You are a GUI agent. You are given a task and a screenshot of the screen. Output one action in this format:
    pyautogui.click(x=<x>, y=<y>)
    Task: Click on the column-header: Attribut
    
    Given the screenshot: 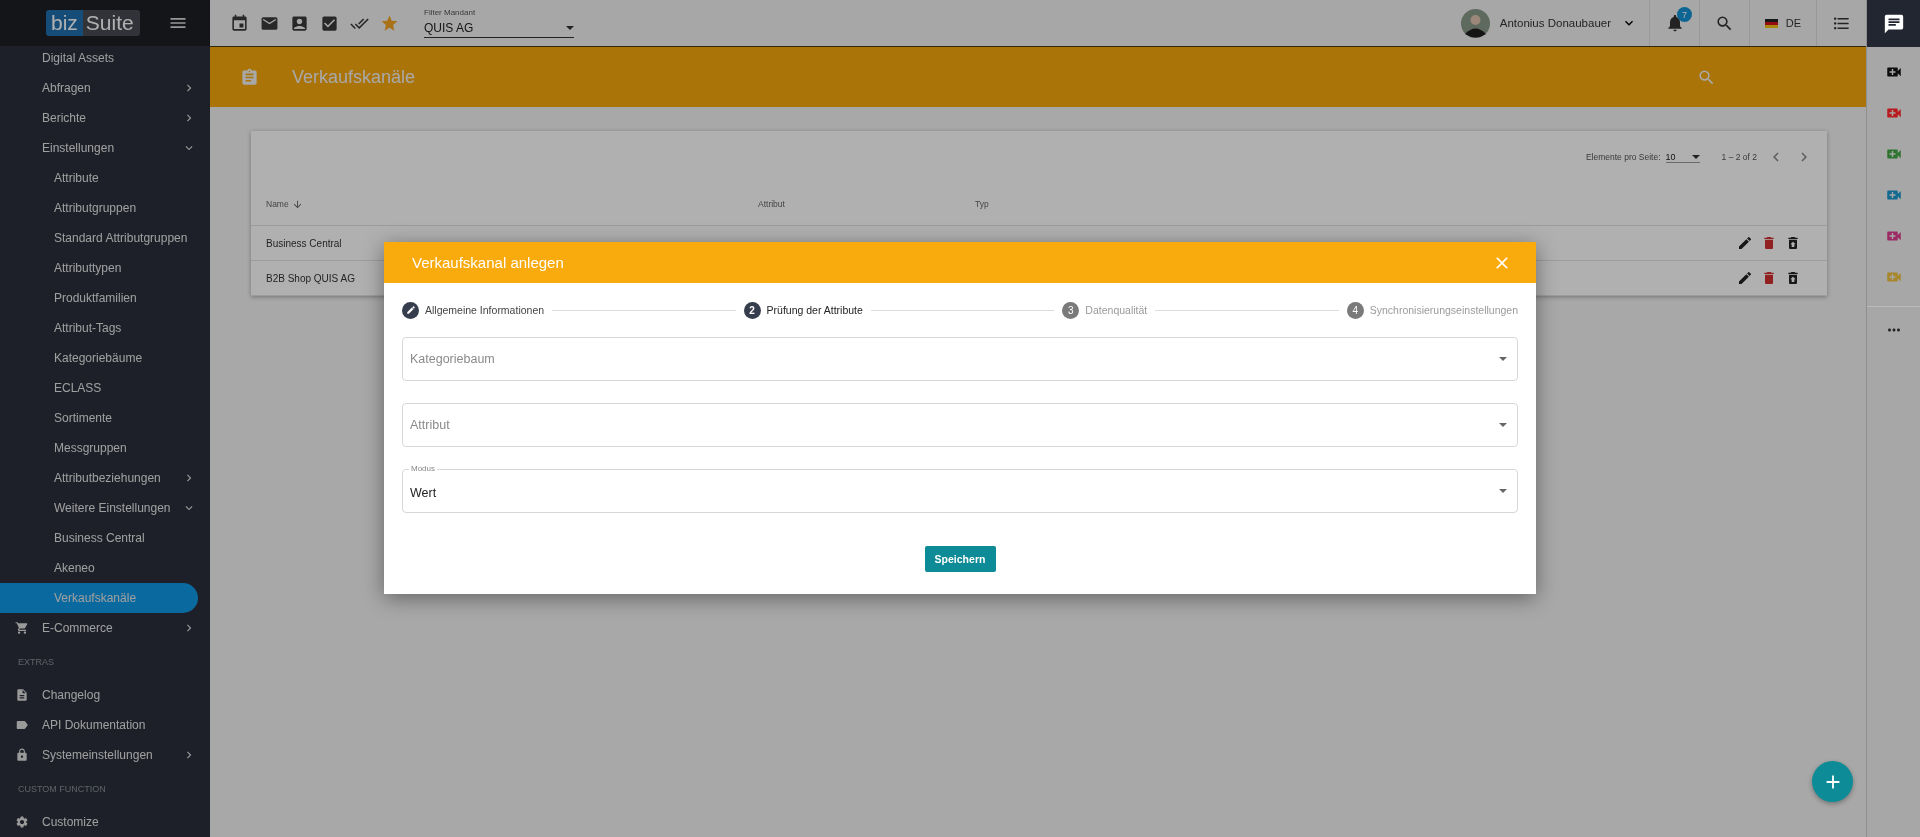 What is the action you would take?
    pyautogui.click(x=866, y=204)
    